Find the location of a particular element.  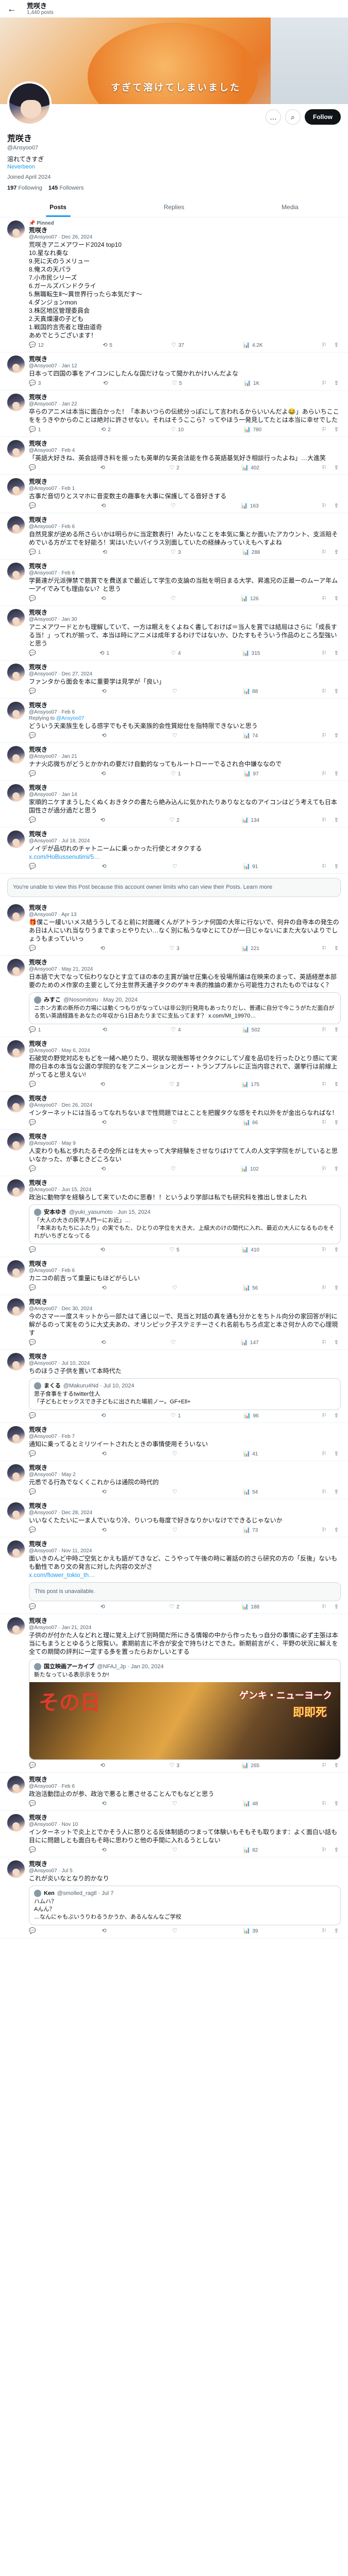

following-stat: 197 Following is located at coordinates (24, 188).